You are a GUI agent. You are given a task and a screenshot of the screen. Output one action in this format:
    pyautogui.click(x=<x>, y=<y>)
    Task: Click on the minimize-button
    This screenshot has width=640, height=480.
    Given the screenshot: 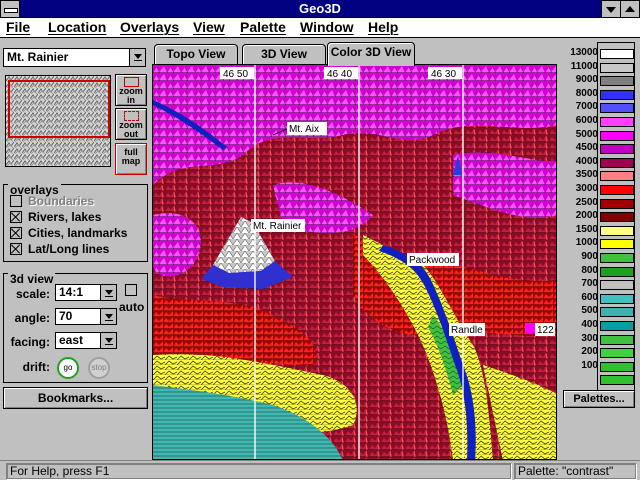 What is the action you would take?
    pyautogui.click(x=611, y=9)
    